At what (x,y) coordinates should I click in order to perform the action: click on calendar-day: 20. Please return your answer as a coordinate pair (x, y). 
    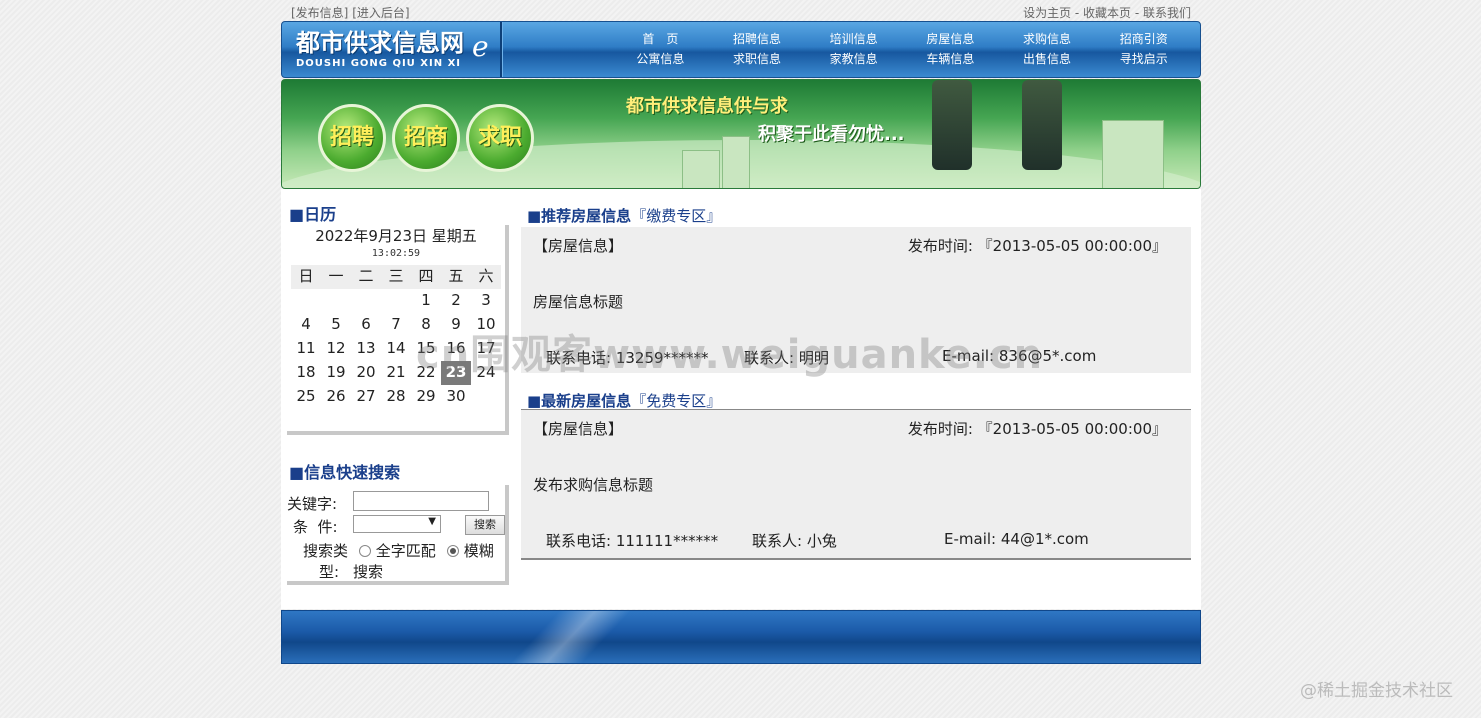
    Looking at the image, I should click on (366, 373).